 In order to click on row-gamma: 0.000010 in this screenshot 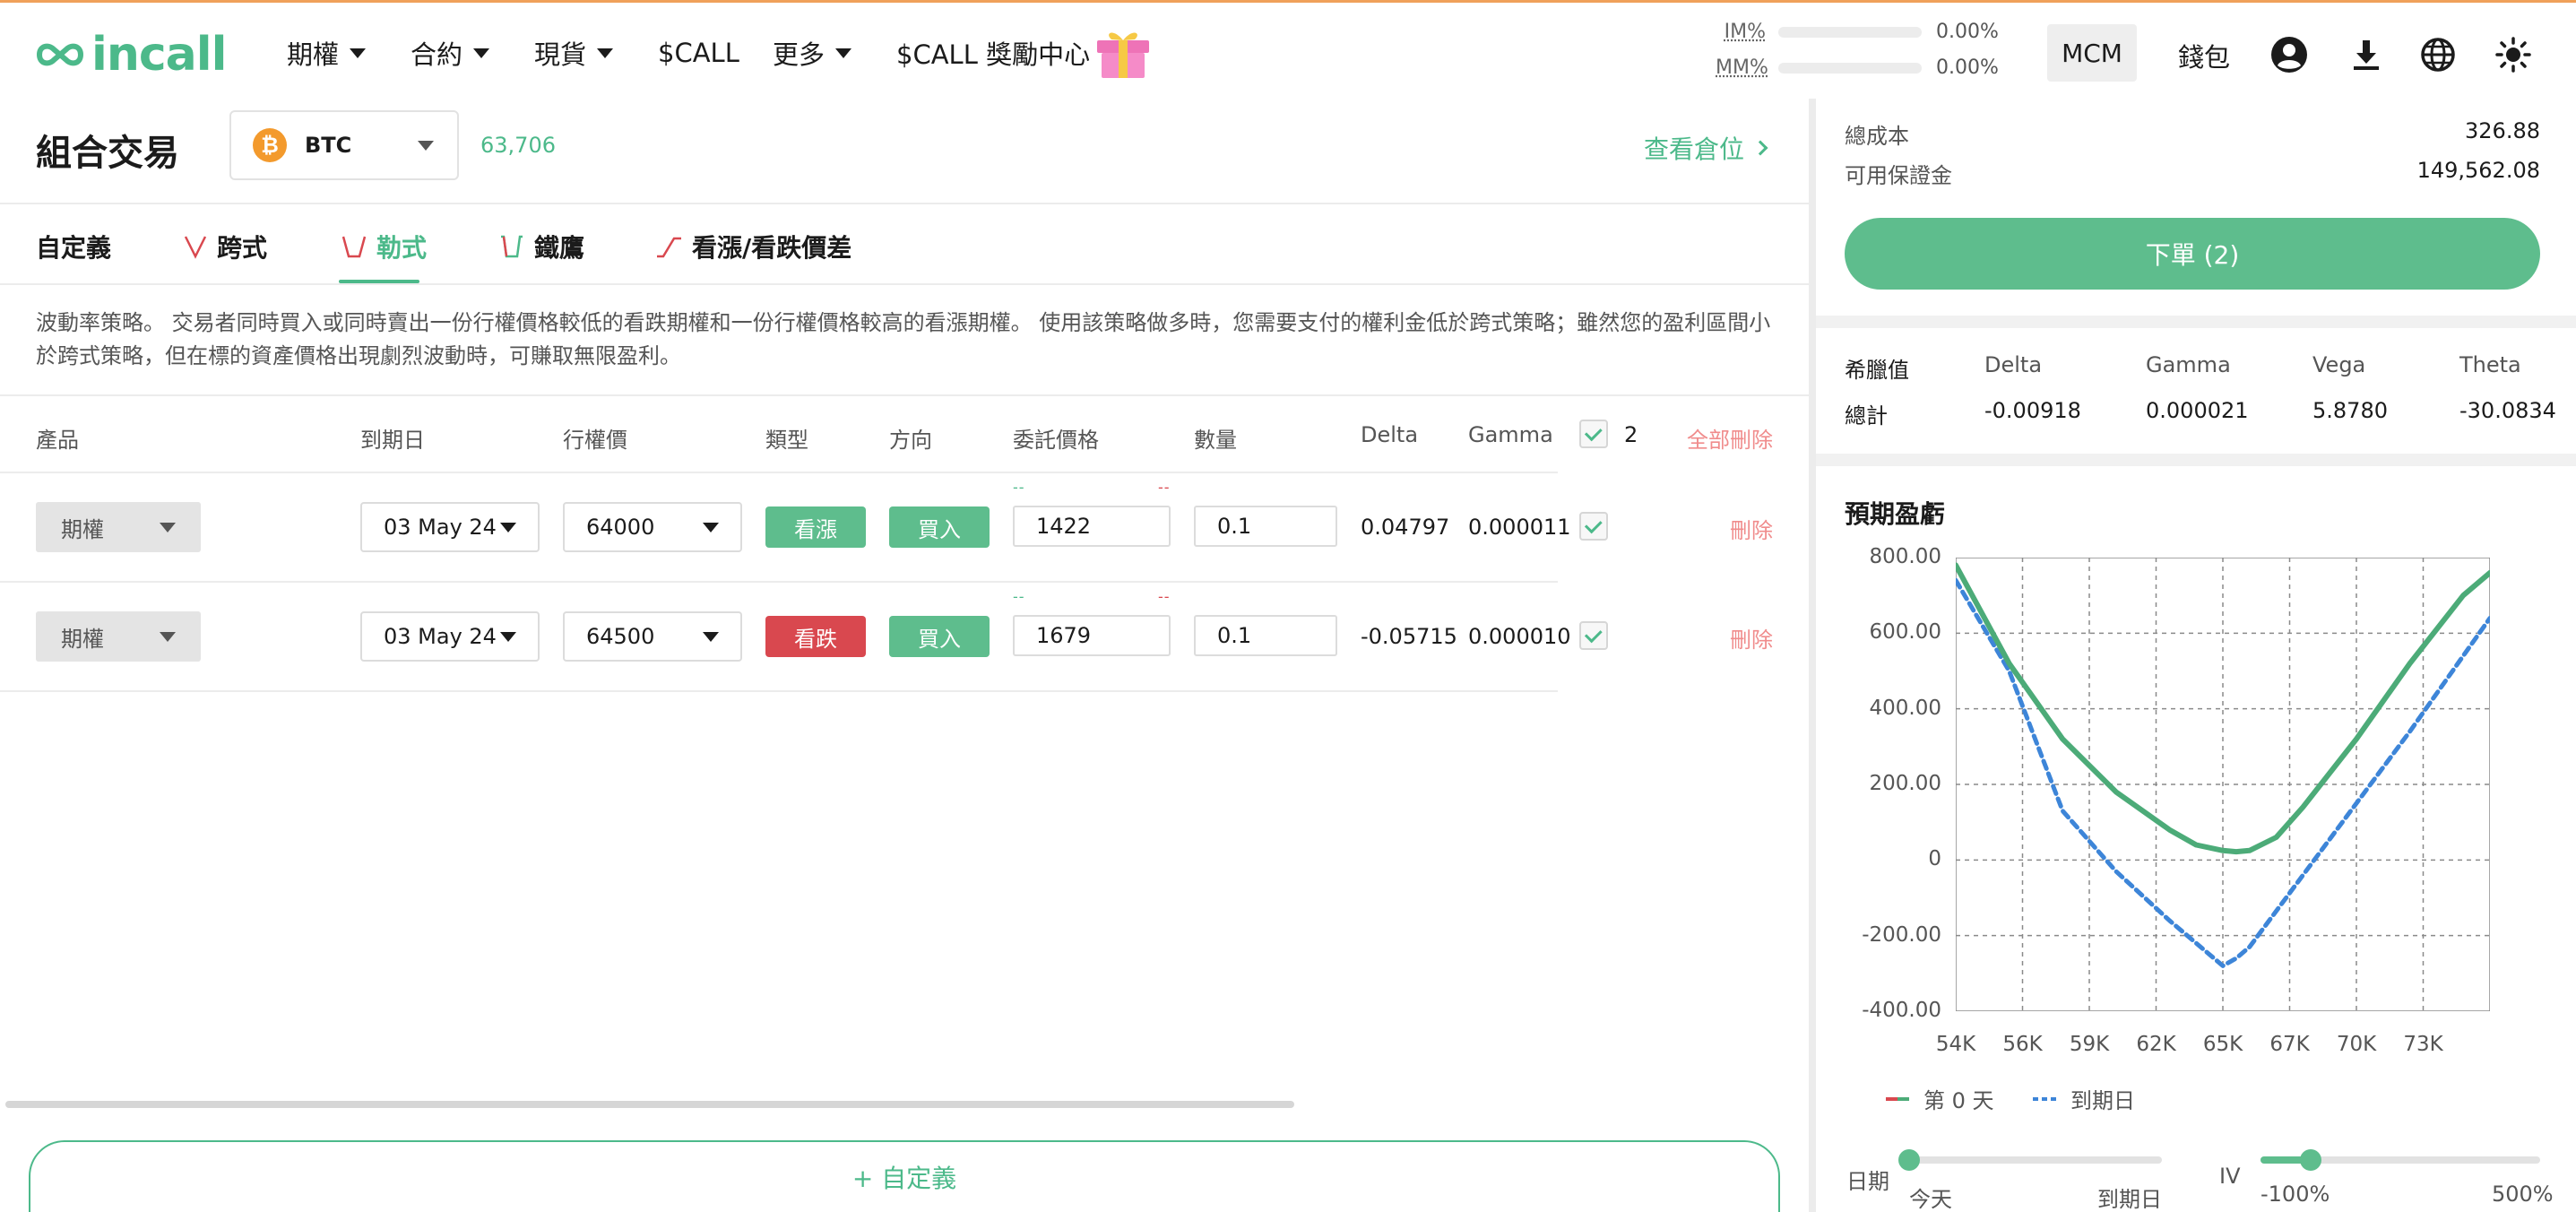, I will do `click(1519, 636)`.